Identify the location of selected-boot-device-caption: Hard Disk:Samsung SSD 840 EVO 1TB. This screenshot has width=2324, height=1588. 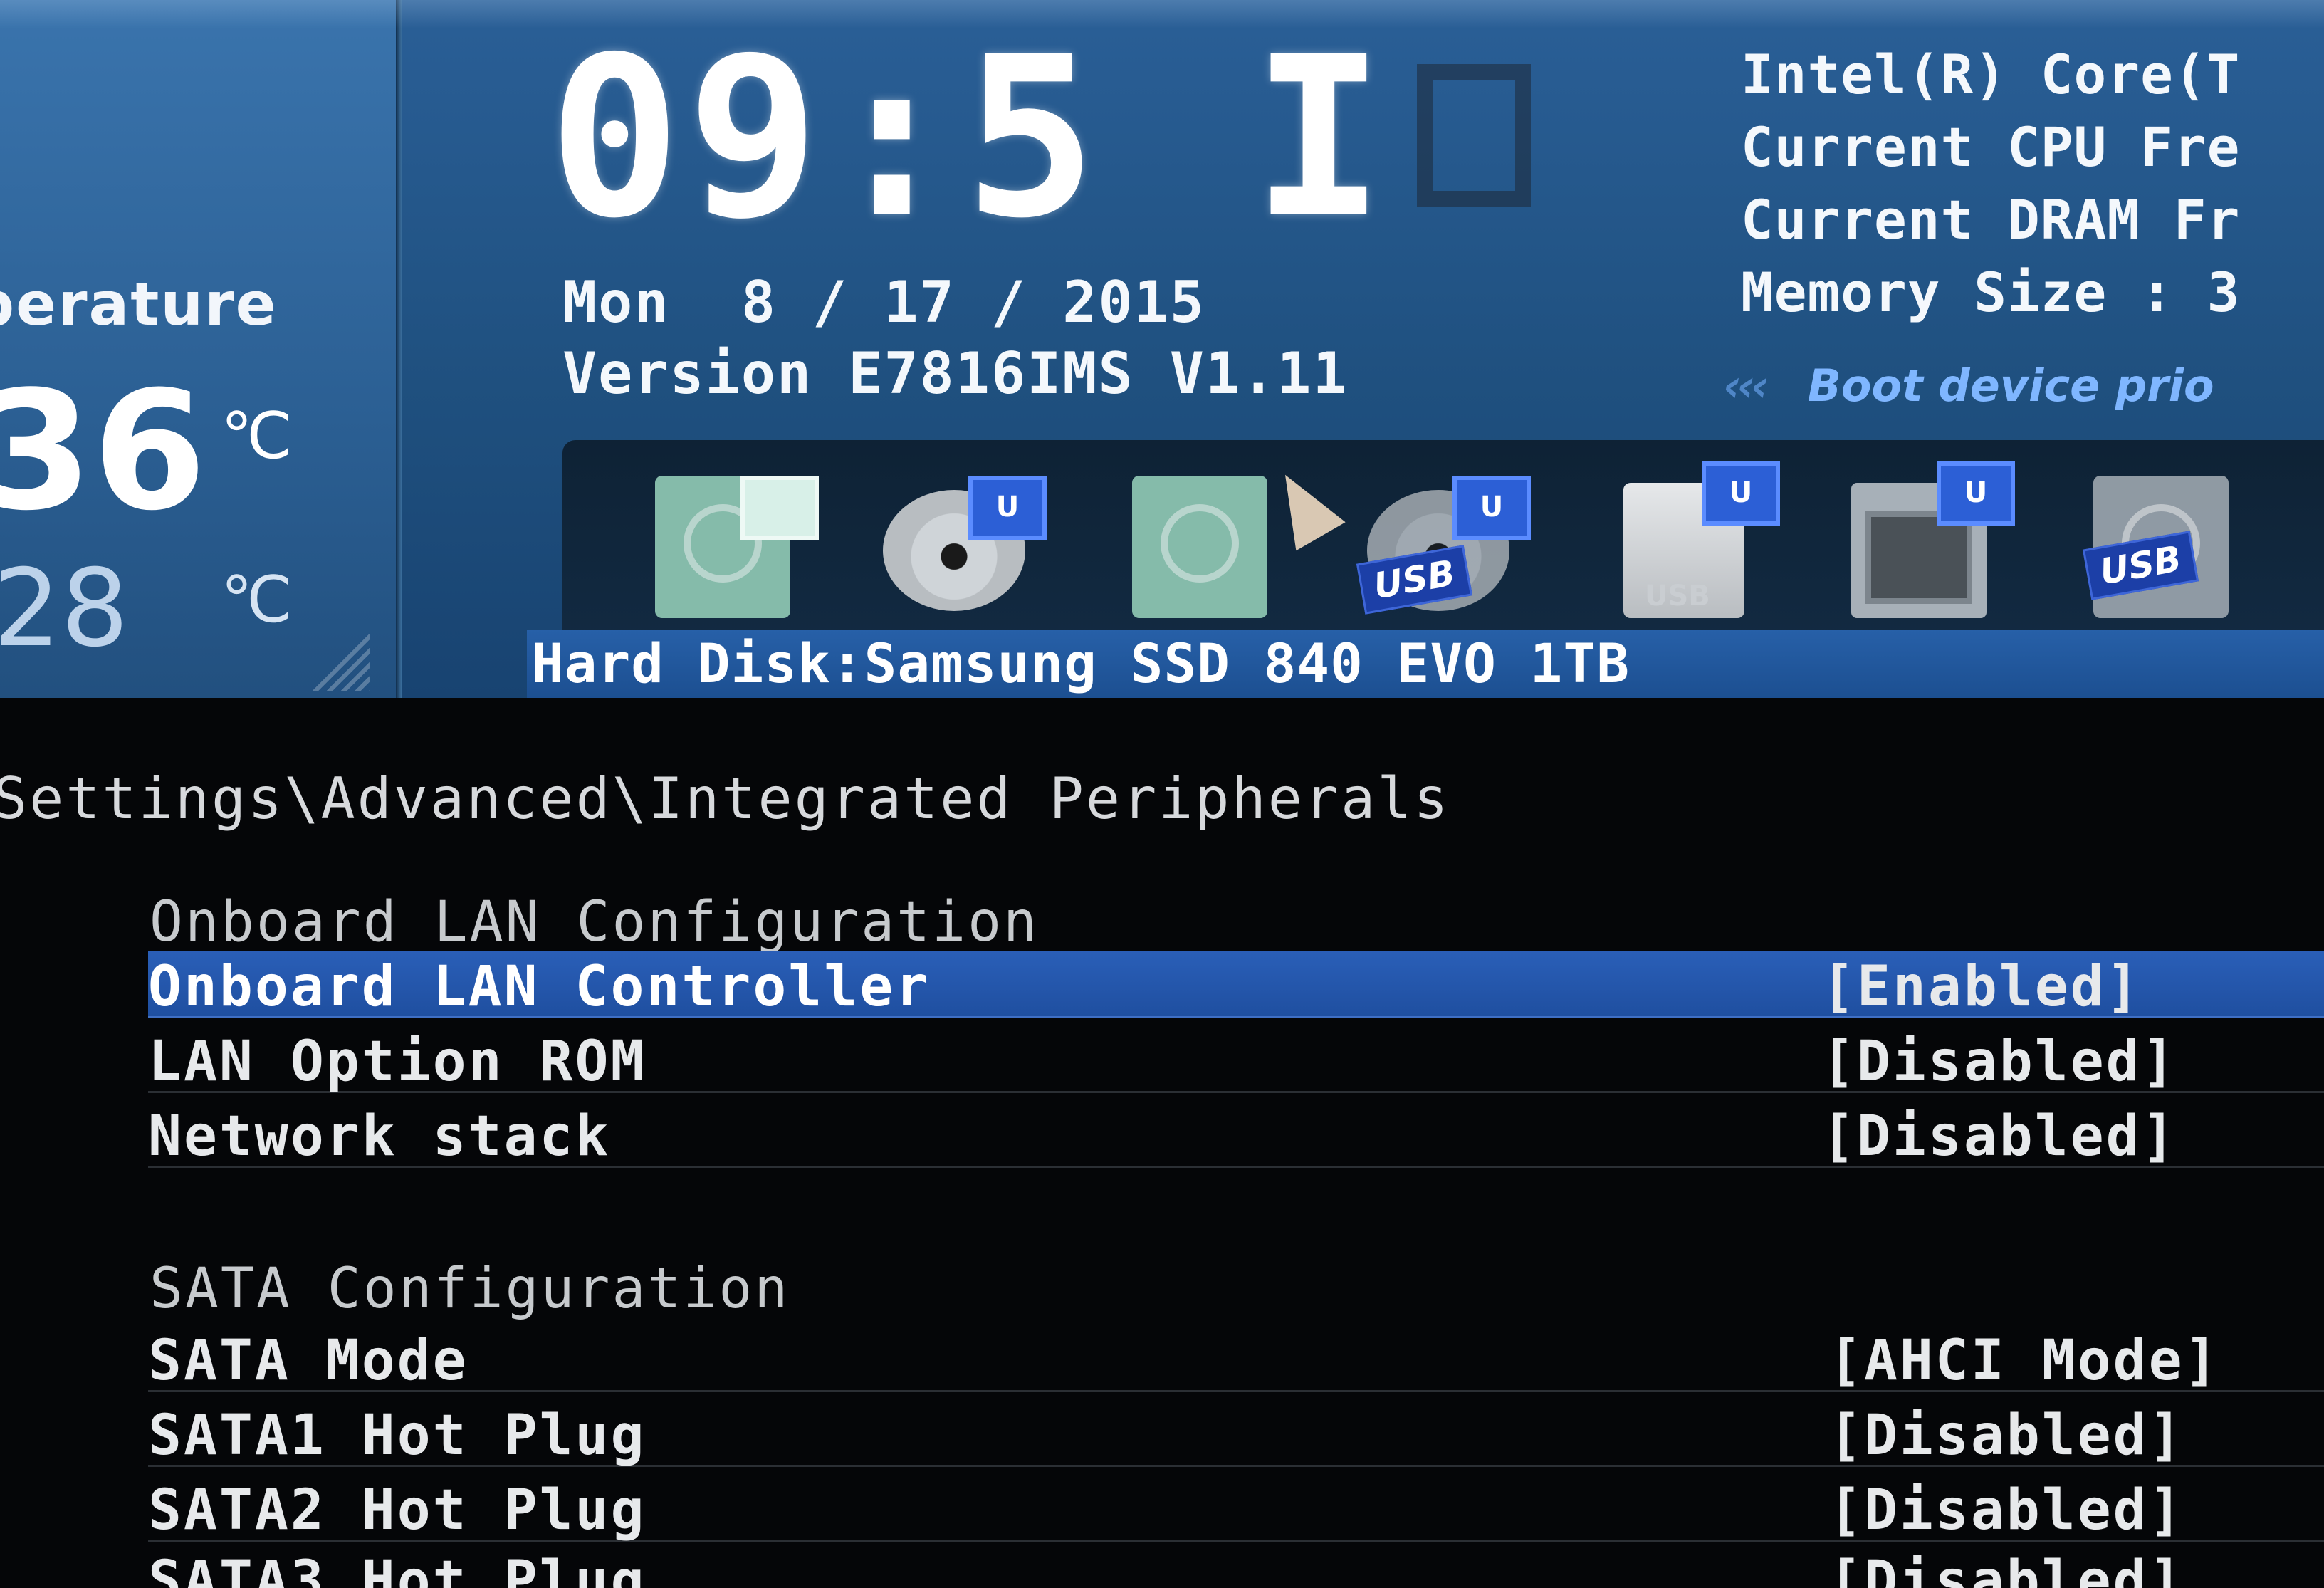
(1425, 664).